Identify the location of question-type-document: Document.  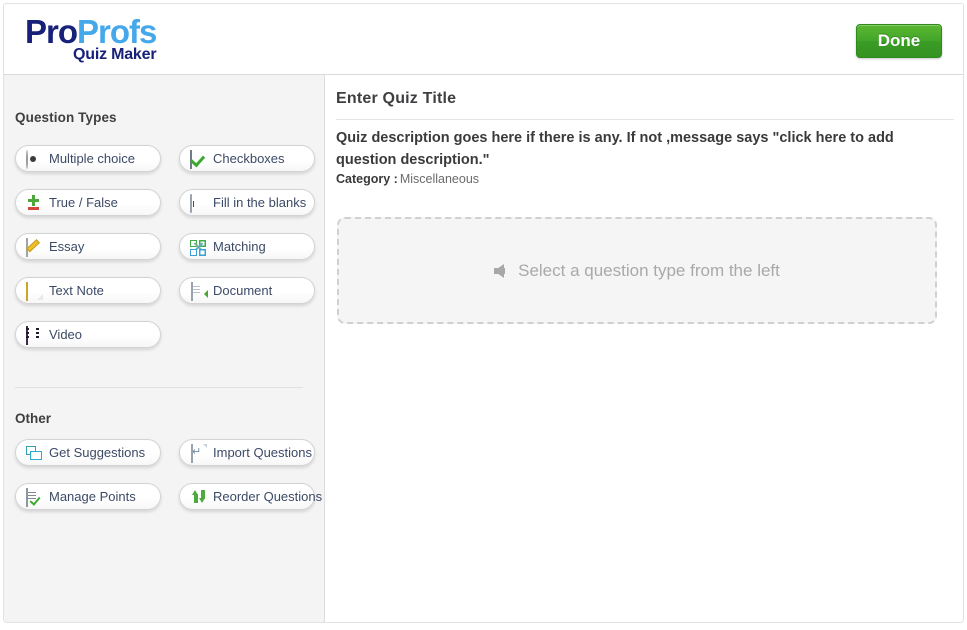
(247, 290).